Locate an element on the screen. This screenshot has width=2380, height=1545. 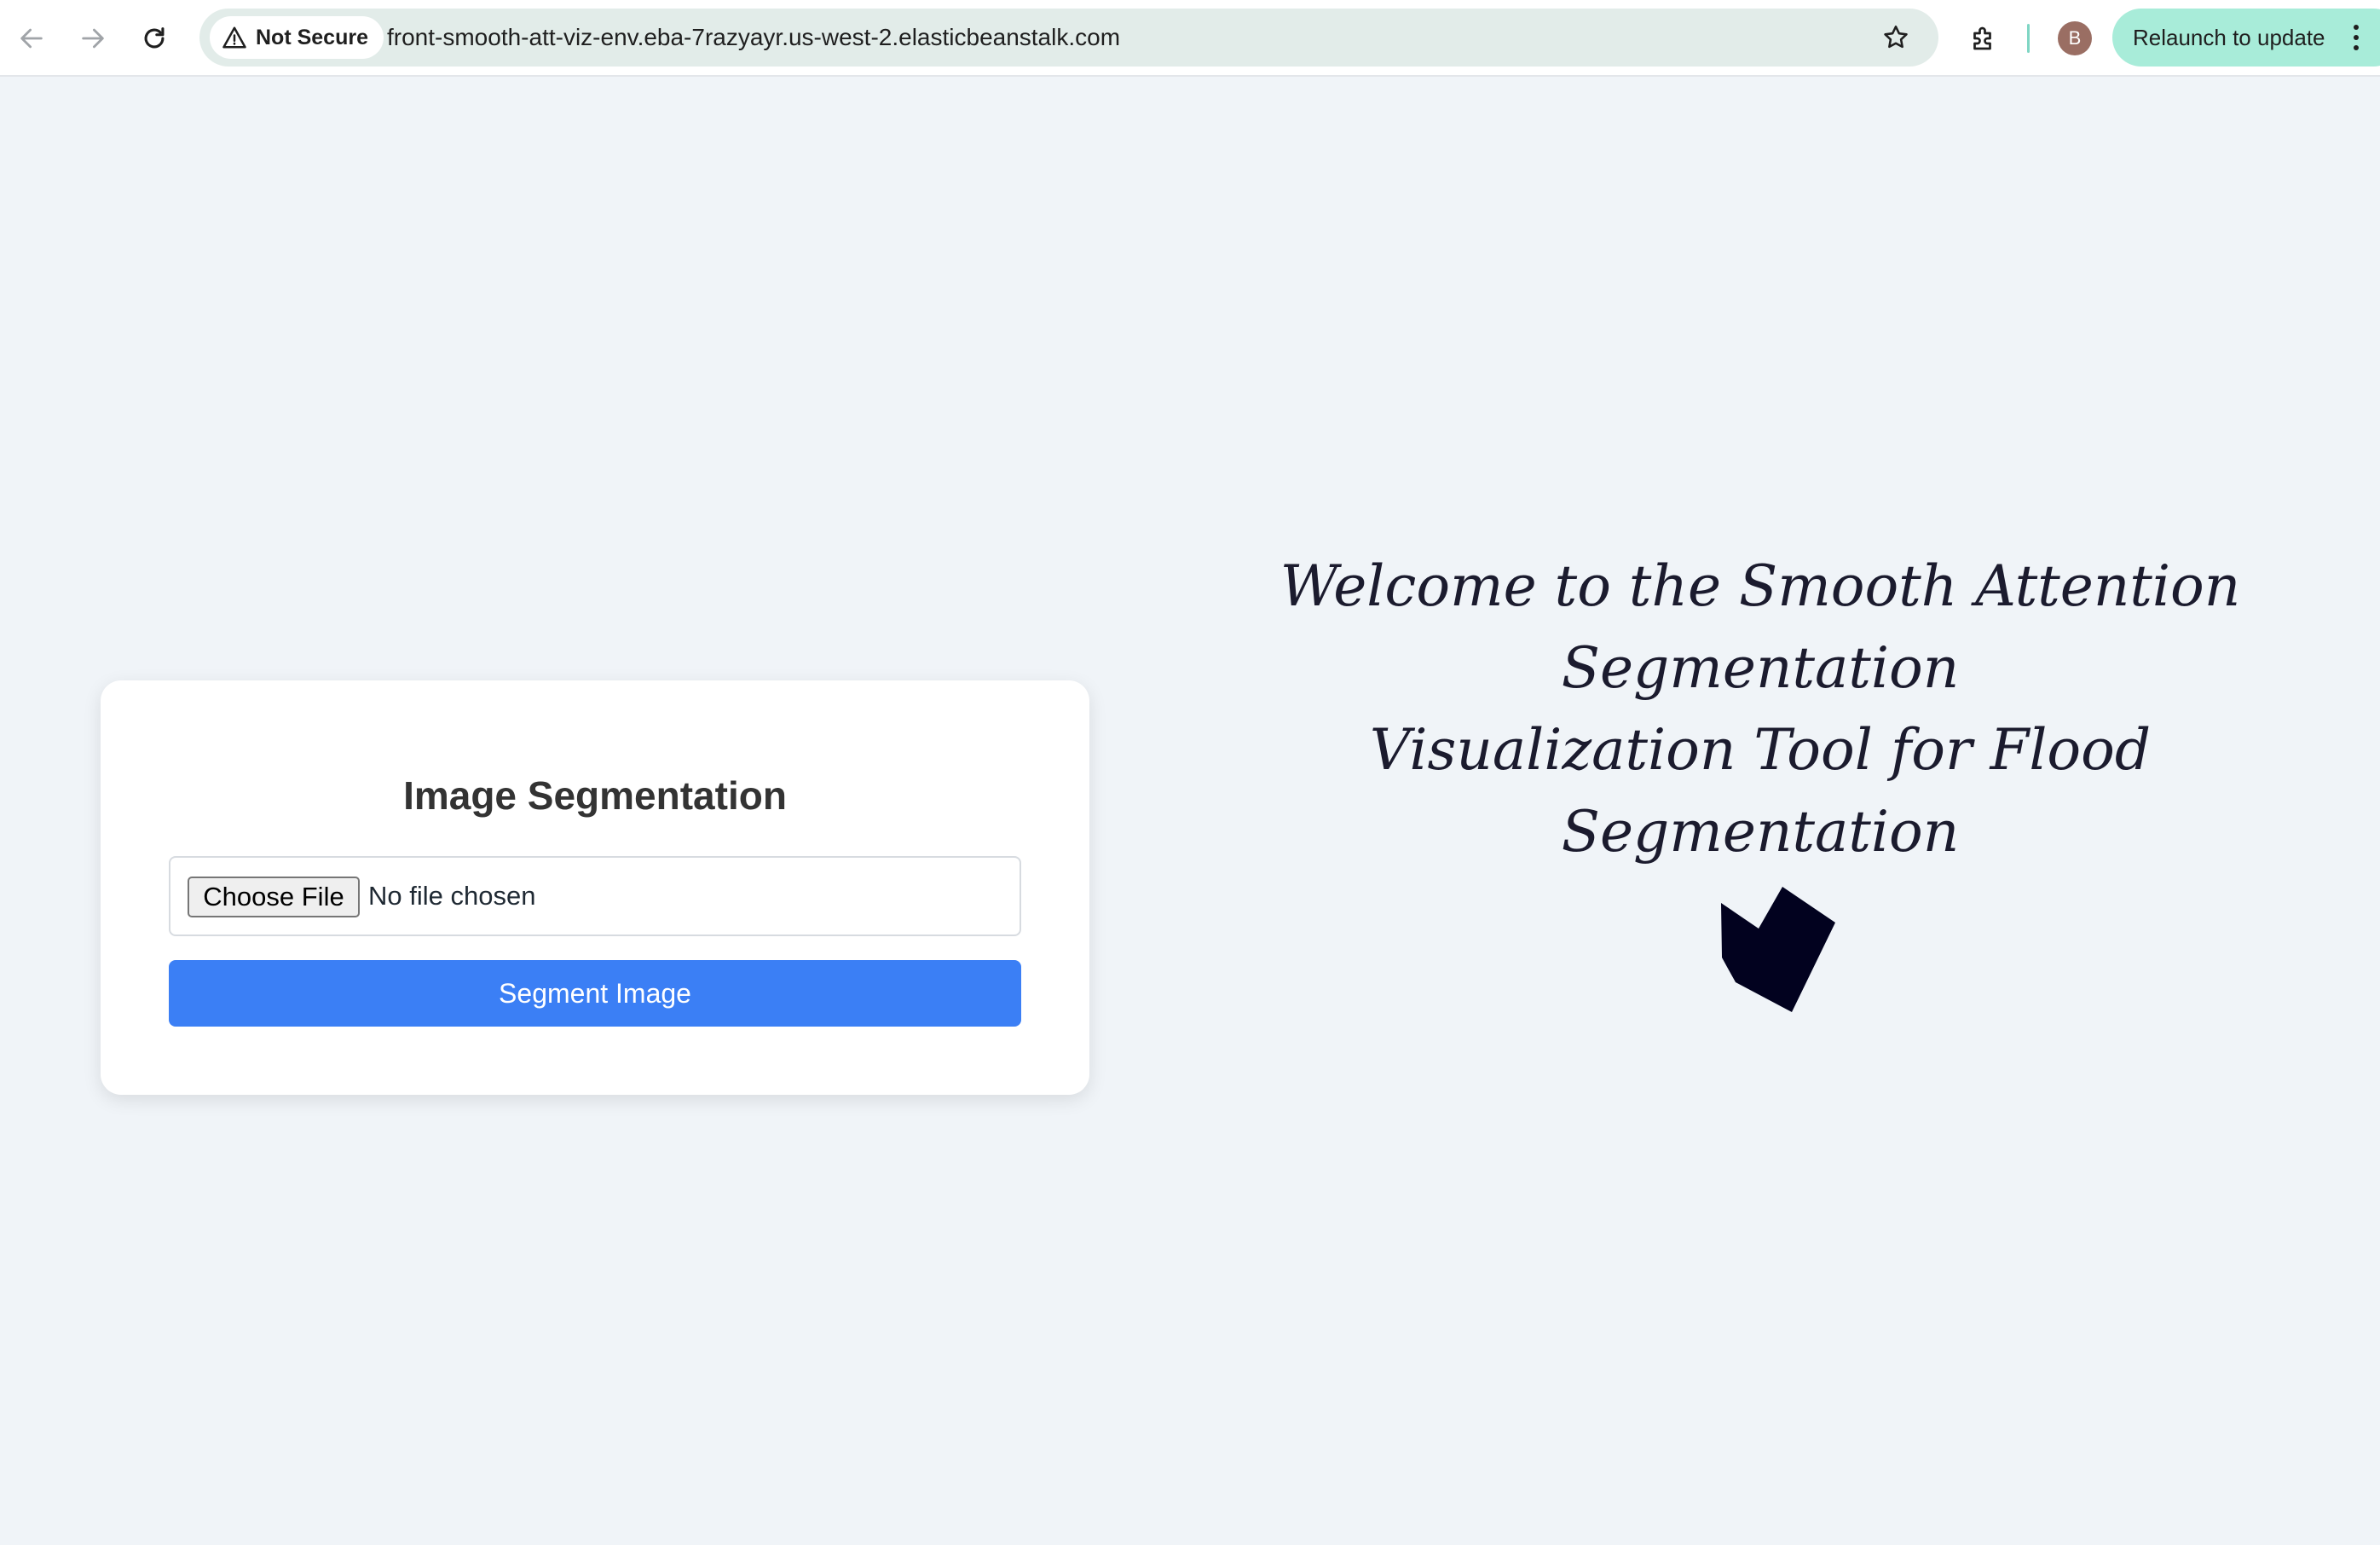
toolbar-divider is located at coordinates (2028, 38).